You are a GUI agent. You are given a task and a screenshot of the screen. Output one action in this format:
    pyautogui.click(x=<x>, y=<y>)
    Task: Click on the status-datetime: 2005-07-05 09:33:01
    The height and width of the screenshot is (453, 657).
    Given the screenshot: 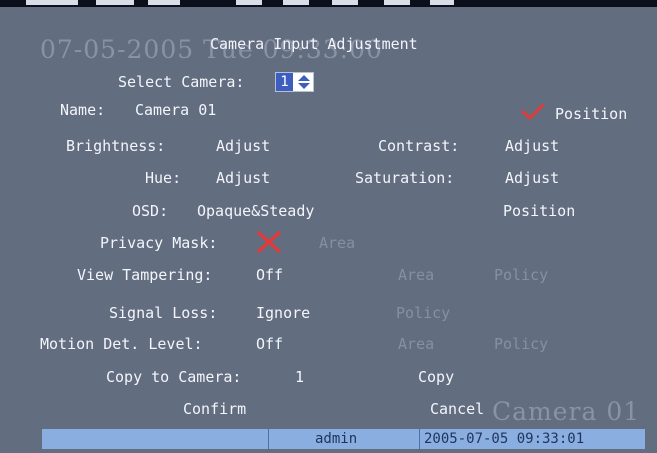 What is the action you would take?
    pyautogui.click(x=504, y=439)
    